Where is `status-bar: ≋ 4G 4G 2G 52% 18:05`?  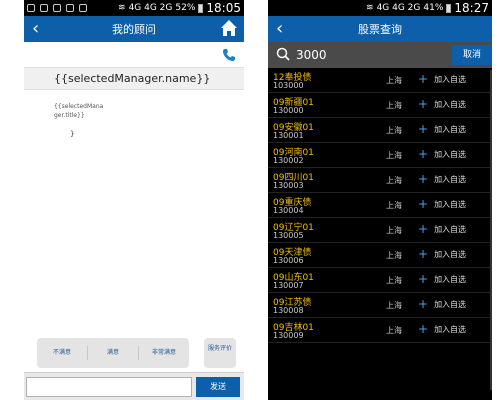 status-bar: ≋ 4G 4G 2G 52% 18:05 is located at coordinates (134, 8).